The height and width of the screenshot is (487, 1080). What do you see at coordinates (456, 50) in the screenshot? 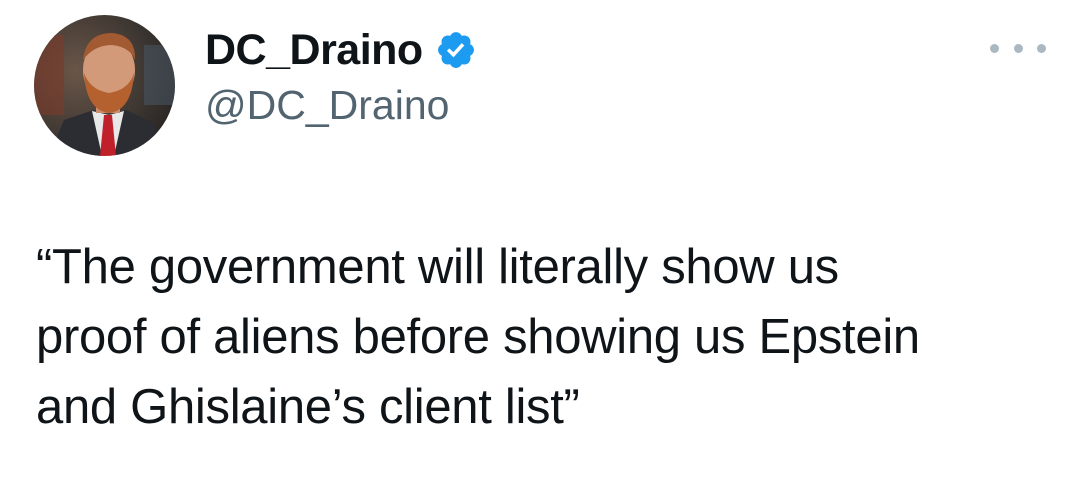
I see `verified-badge-icon` at bounding box center [456, 50].